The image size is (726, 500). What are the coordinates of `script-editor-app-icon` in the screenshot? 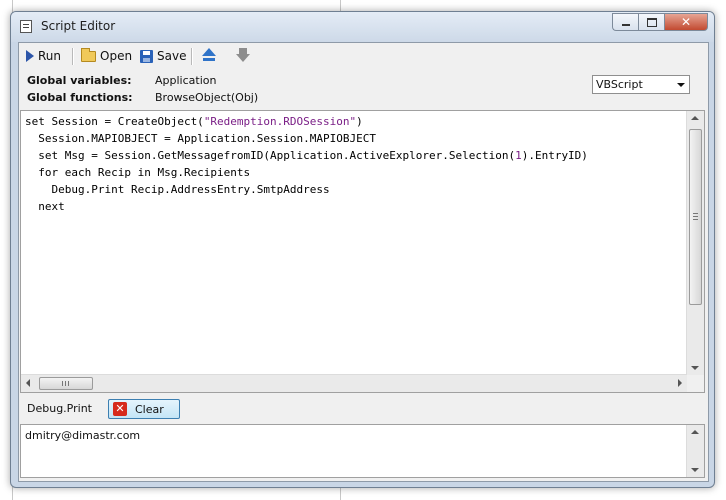 It's located at (26, 26).